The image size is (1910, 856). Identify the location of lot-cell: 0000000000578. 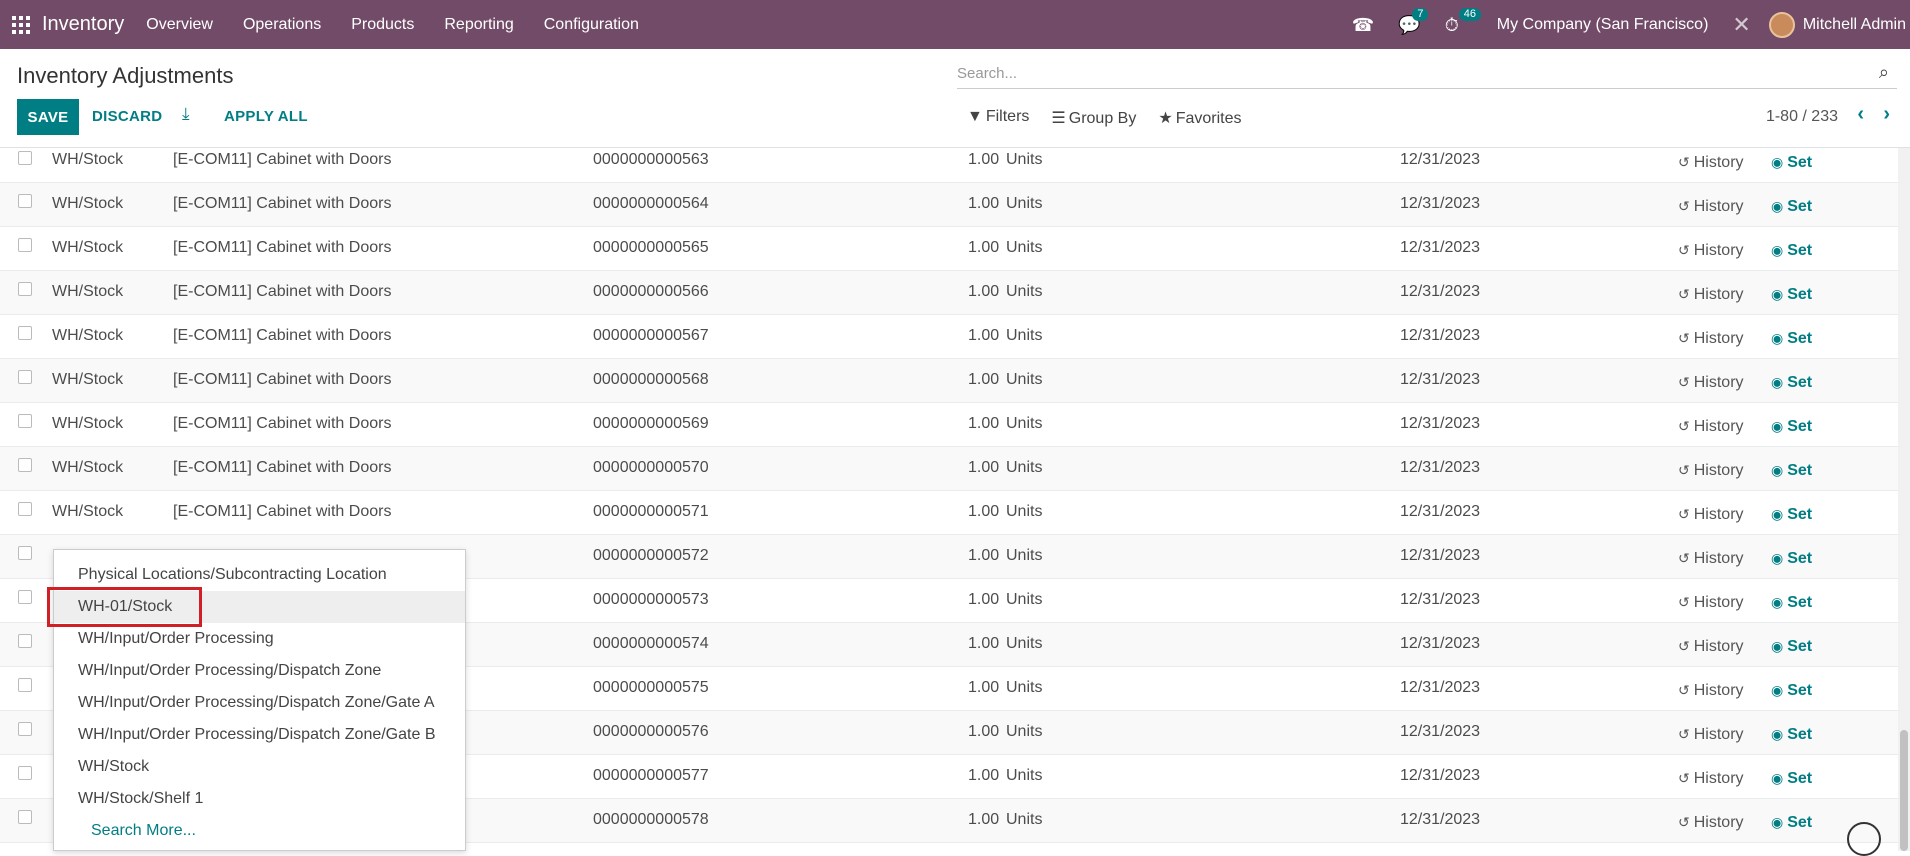
(651, 820).